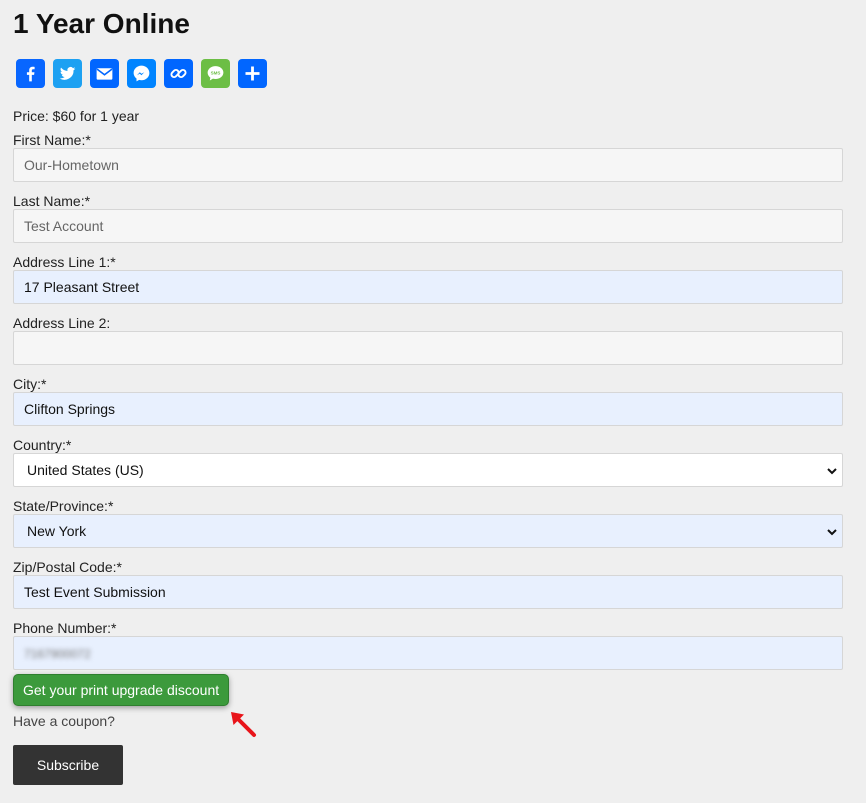  What do you see at coordinates (121, 690) in the screenshot?
I see `print-upgrade-discount-button: Get your print upgrade discount` at bounding box center [121, 690].